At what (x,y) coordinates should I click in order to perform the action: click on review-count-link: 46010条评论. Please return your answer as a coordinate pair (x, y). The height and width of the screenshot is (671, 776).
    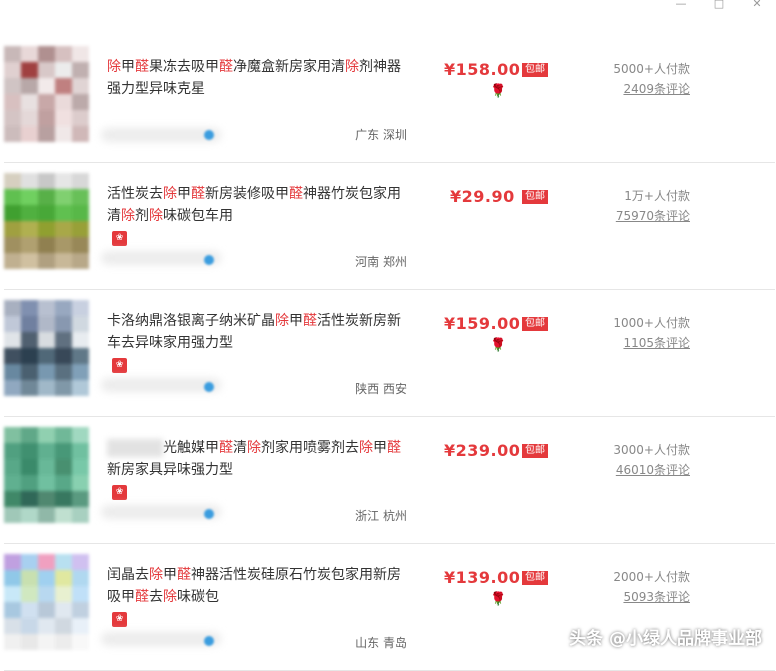
    Looking at the image, I should click on (653, 469).